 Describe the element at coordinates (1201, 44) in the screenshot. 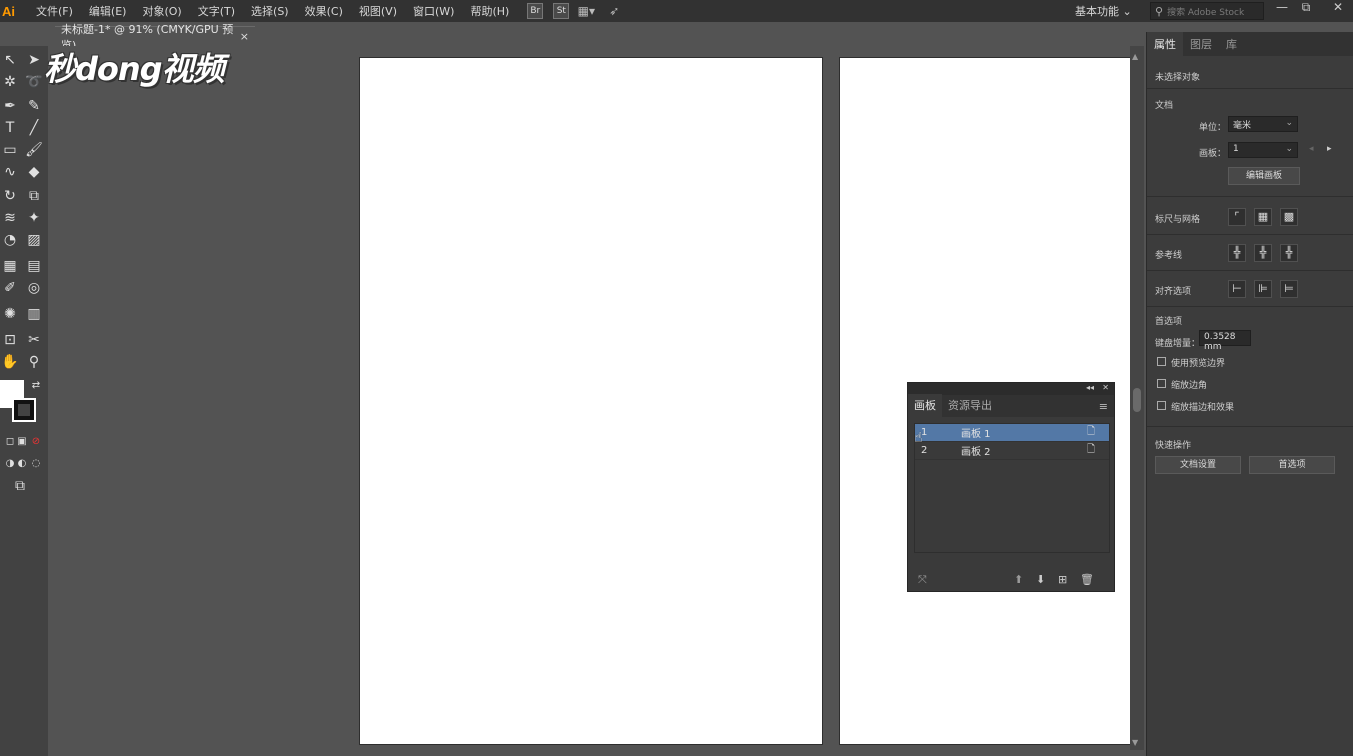

I see `tab-layers: 图层` at that location.